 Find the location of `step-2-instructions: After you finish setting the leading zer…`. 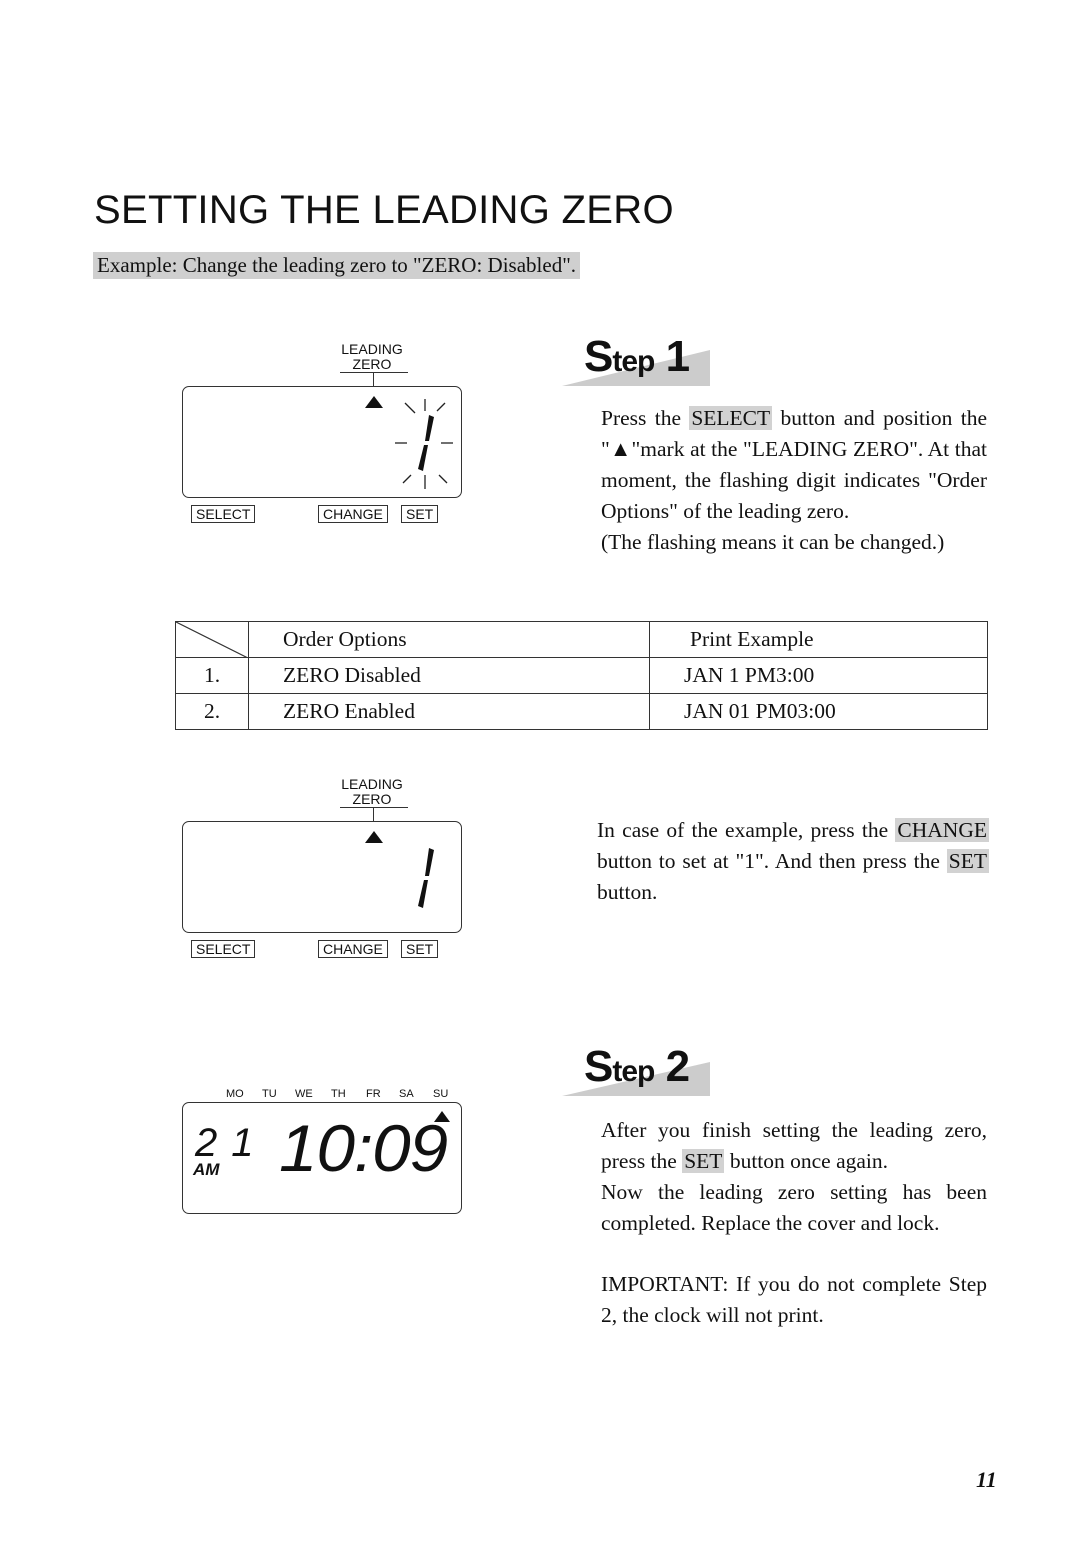

step-2-instructions: After you finish setting the leading zer… is located at coordinates (794, 1223).